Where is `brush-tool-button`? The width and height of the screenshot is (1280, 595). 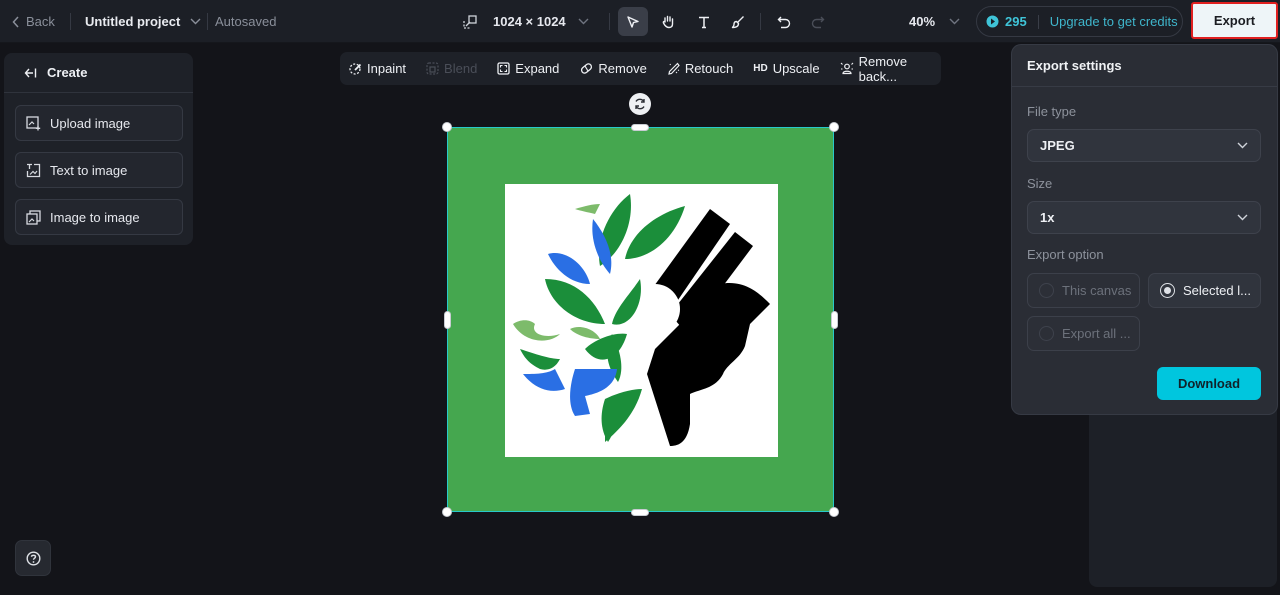 brush-tool-button is located at coordinates (738, 21).